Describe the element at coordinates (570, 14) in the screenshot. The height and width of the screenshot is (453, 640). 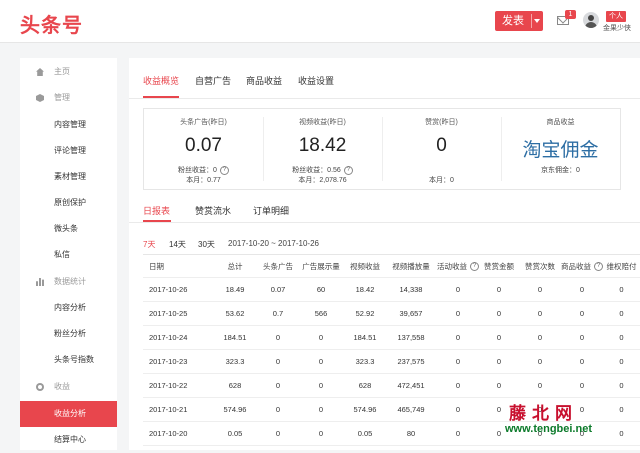
I see `mail-badge: 1` at that location.